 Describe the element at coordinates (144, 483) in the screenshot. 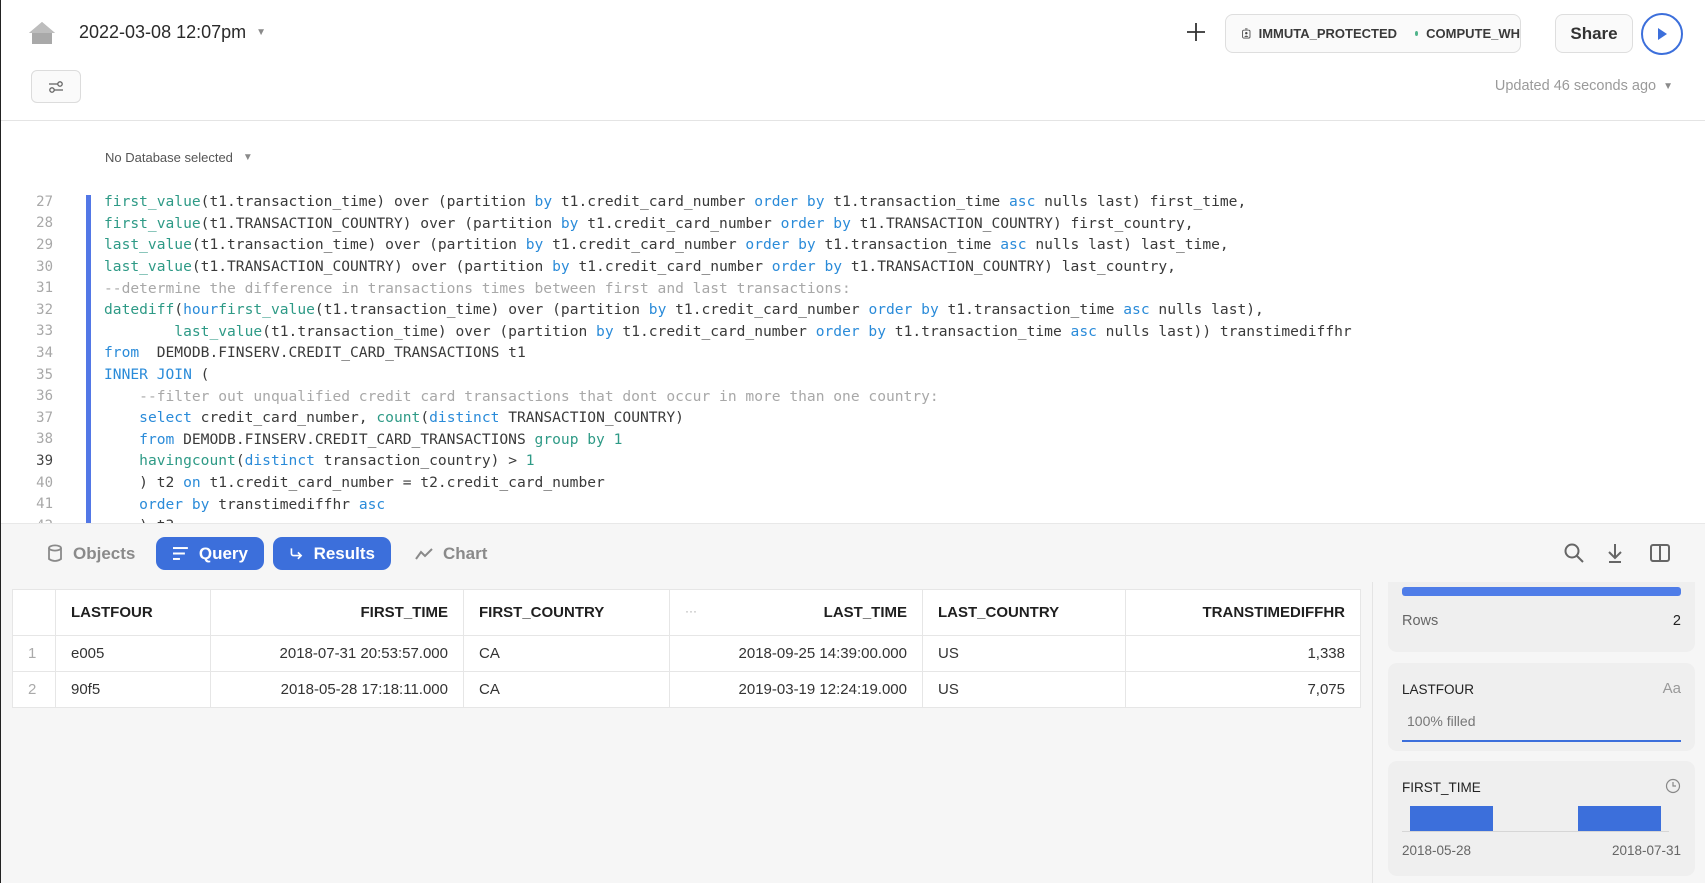

I see `sql-text: ) t2` at that location.